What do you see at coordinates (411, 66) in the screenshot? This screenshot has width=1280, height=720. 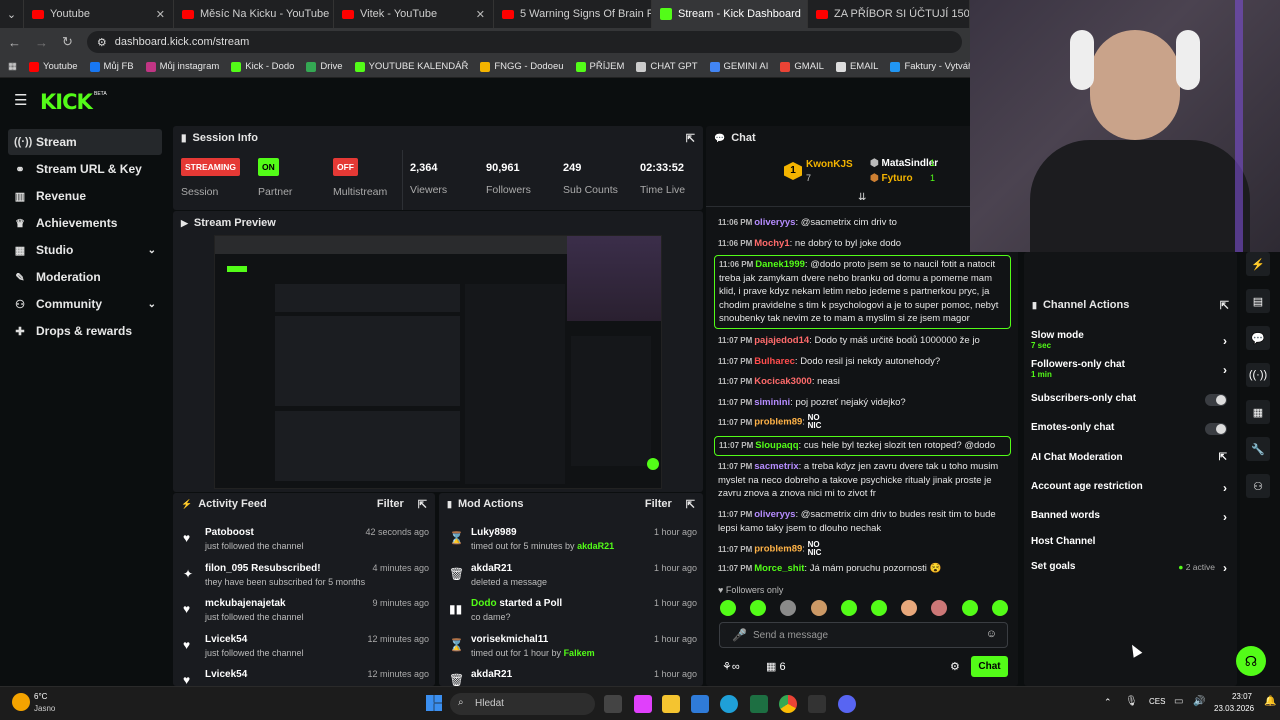 I see `bookmark-item: YOUTUBE KALENDÁŘ` at bounding box center [411, 66].